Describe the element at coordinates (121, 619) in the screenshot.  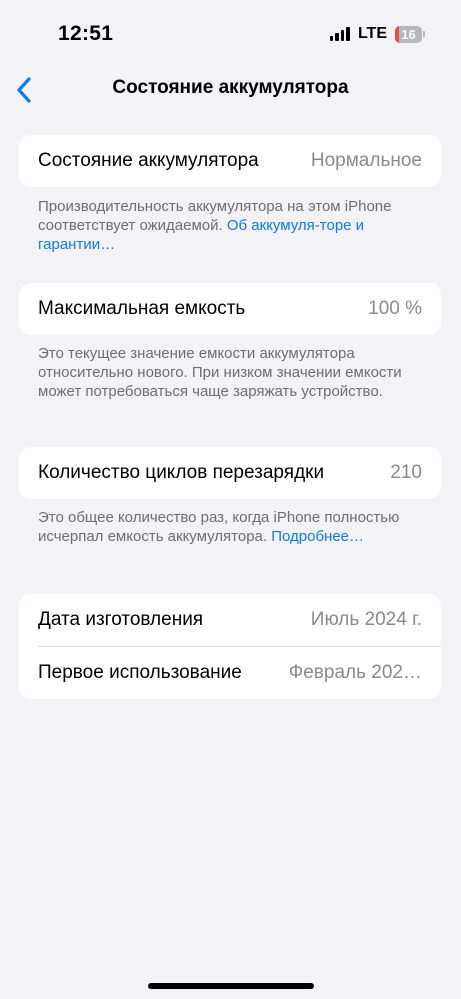
I see `manufacture-date-label: Дата изготовления` at that location.